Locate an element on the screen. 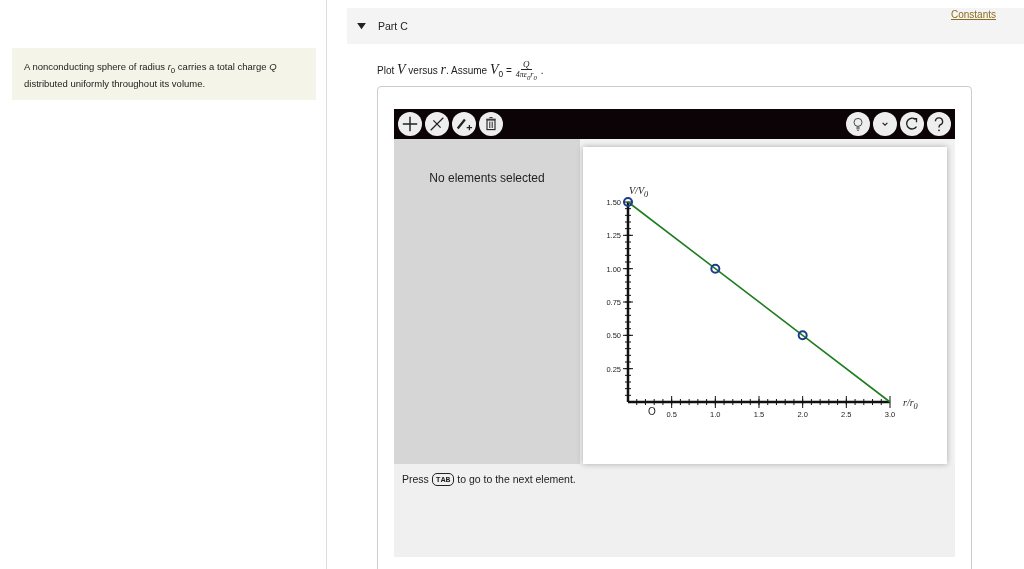  add-vector-button is located at coordinates (464, 124).